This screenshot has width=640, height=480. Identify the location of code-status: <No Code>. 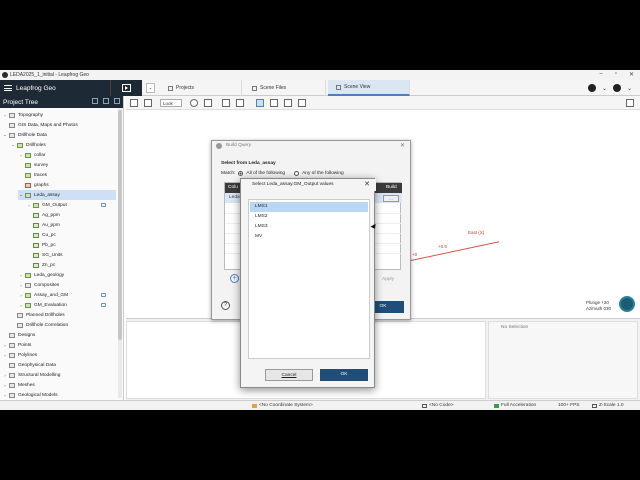
(438, 405).